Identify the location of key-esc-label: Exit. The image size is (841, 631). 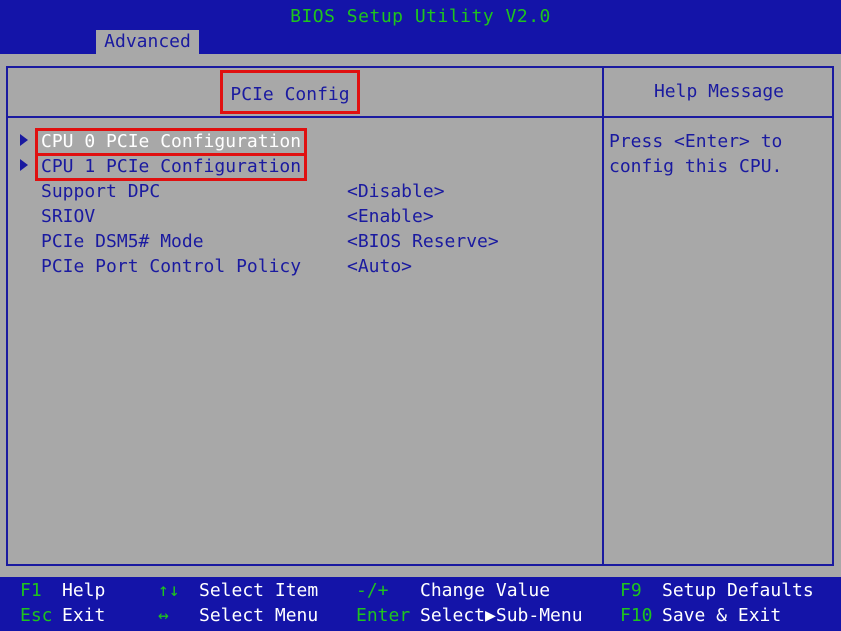
(84, 615).